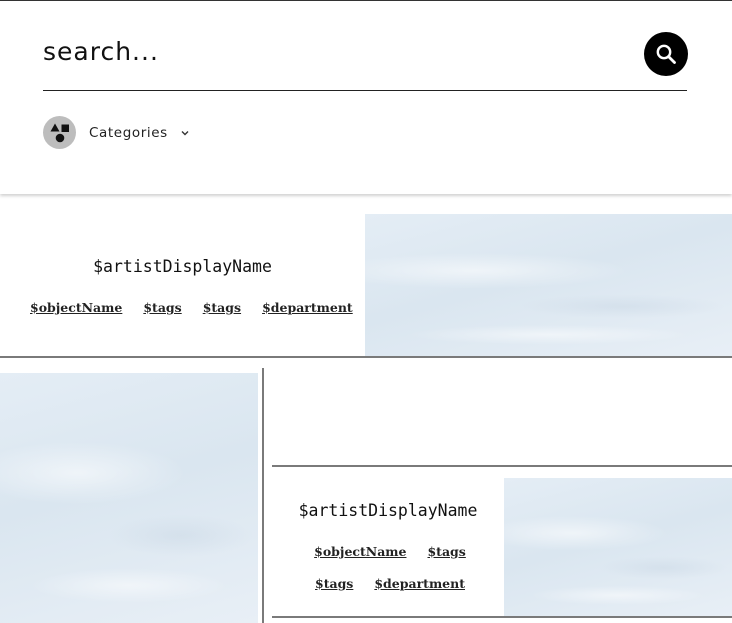  What do you see at coordinates (185, 133) in the screenshot?
I see `chevron-down-icon` at bounding box center [185, 133].